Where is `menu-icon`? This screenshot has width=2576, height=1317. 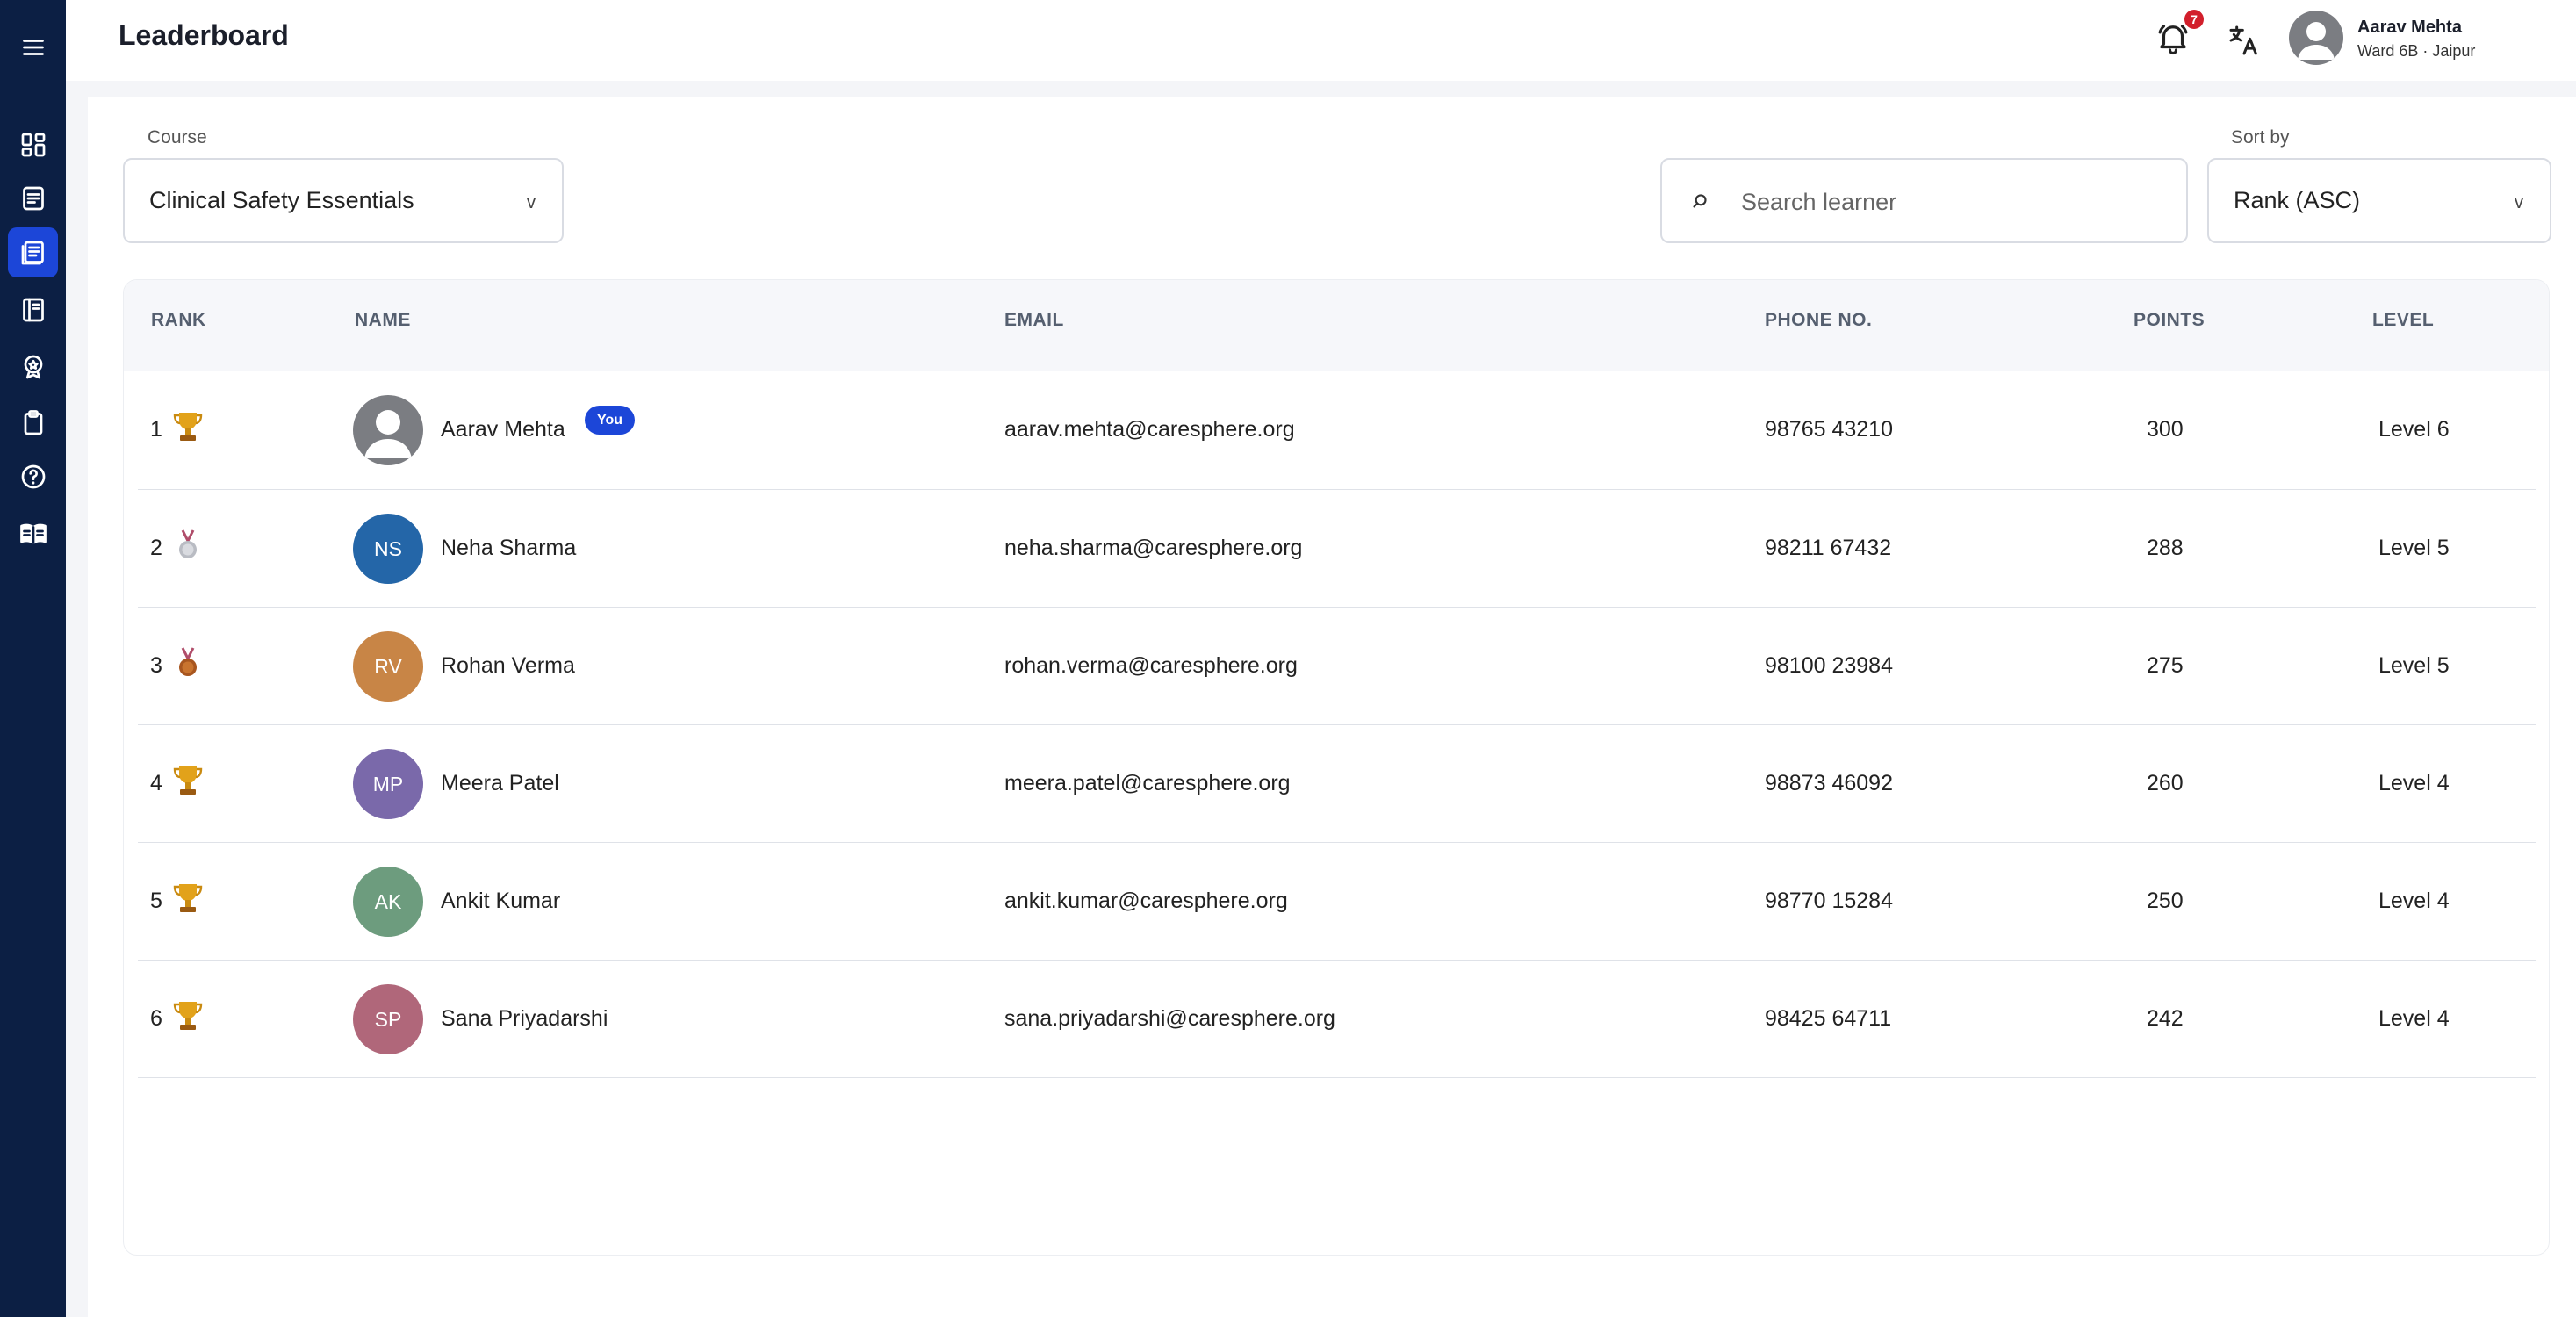
menu-icon is located at coordinates (33, 47).